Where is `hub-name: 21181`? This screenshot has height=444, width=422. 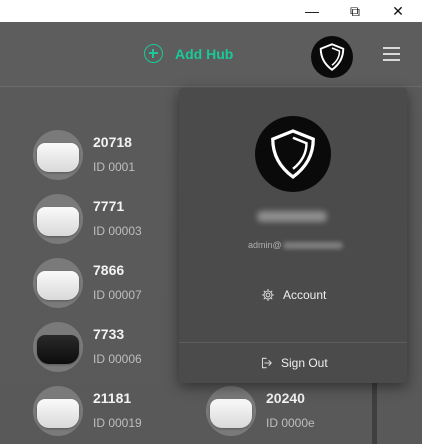
hub-name: 21181 is located at coordinates (112, 398).